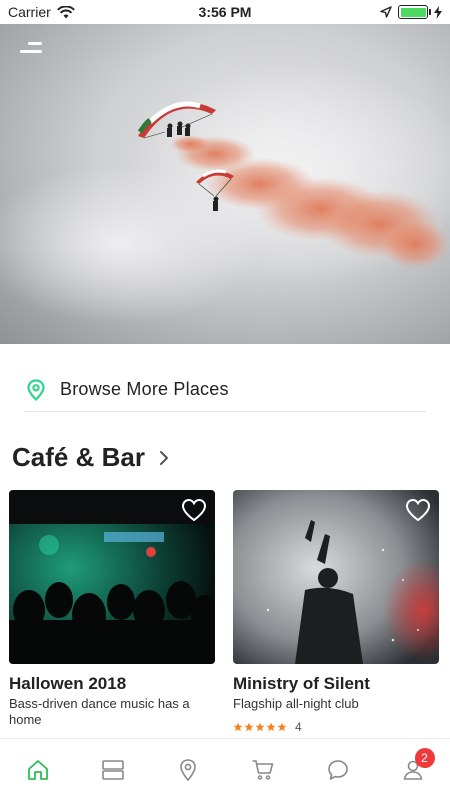 Image resolution: width=450 pixels, height=800 pixels. What do you see at coordinates (424, 757) in the screenshot?
I see `notification-badge: 2` at bounding box center [424, 757].